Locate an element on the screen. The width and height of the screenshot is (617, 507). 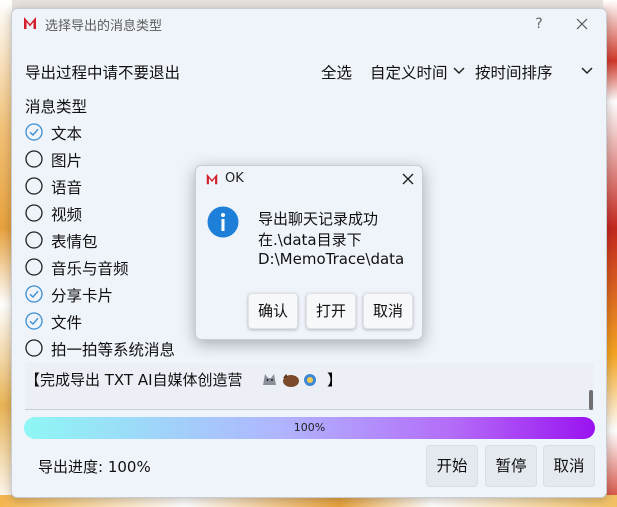
export-notice: 导出过程中请不要退出 is located at coordinates (103, 73).